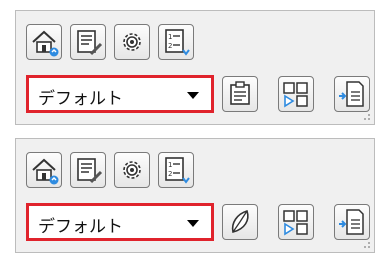 The height and width of the screenshot is (262, 390). I want to click on leaf-icon, so click(240, 221).